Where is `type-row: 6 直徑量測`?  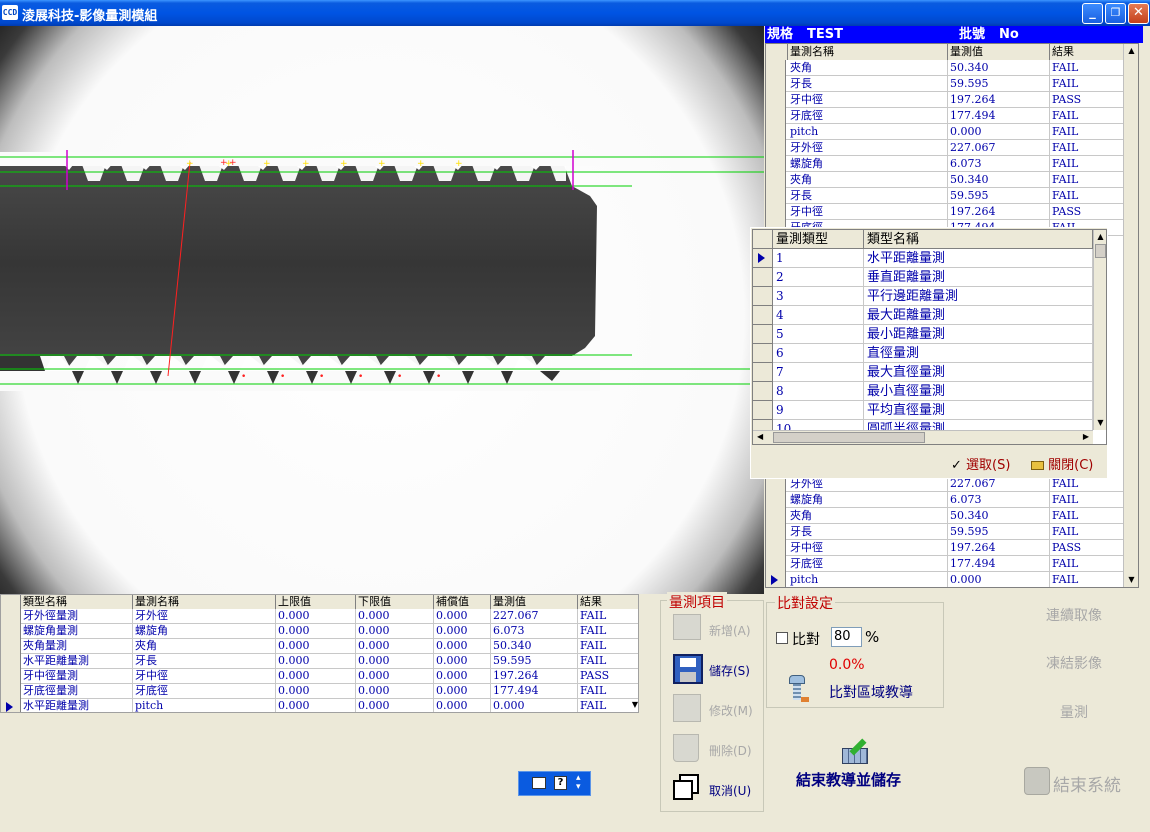 type-row: 6 直徑量測 is located at coordinates (923, 353).